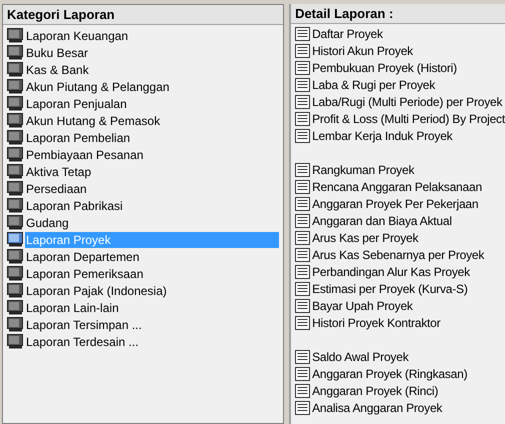 The width and height of the screenshot is (505, 424). I want to click on category-item: Laporan Pemeriksaan, so click(152, 274).